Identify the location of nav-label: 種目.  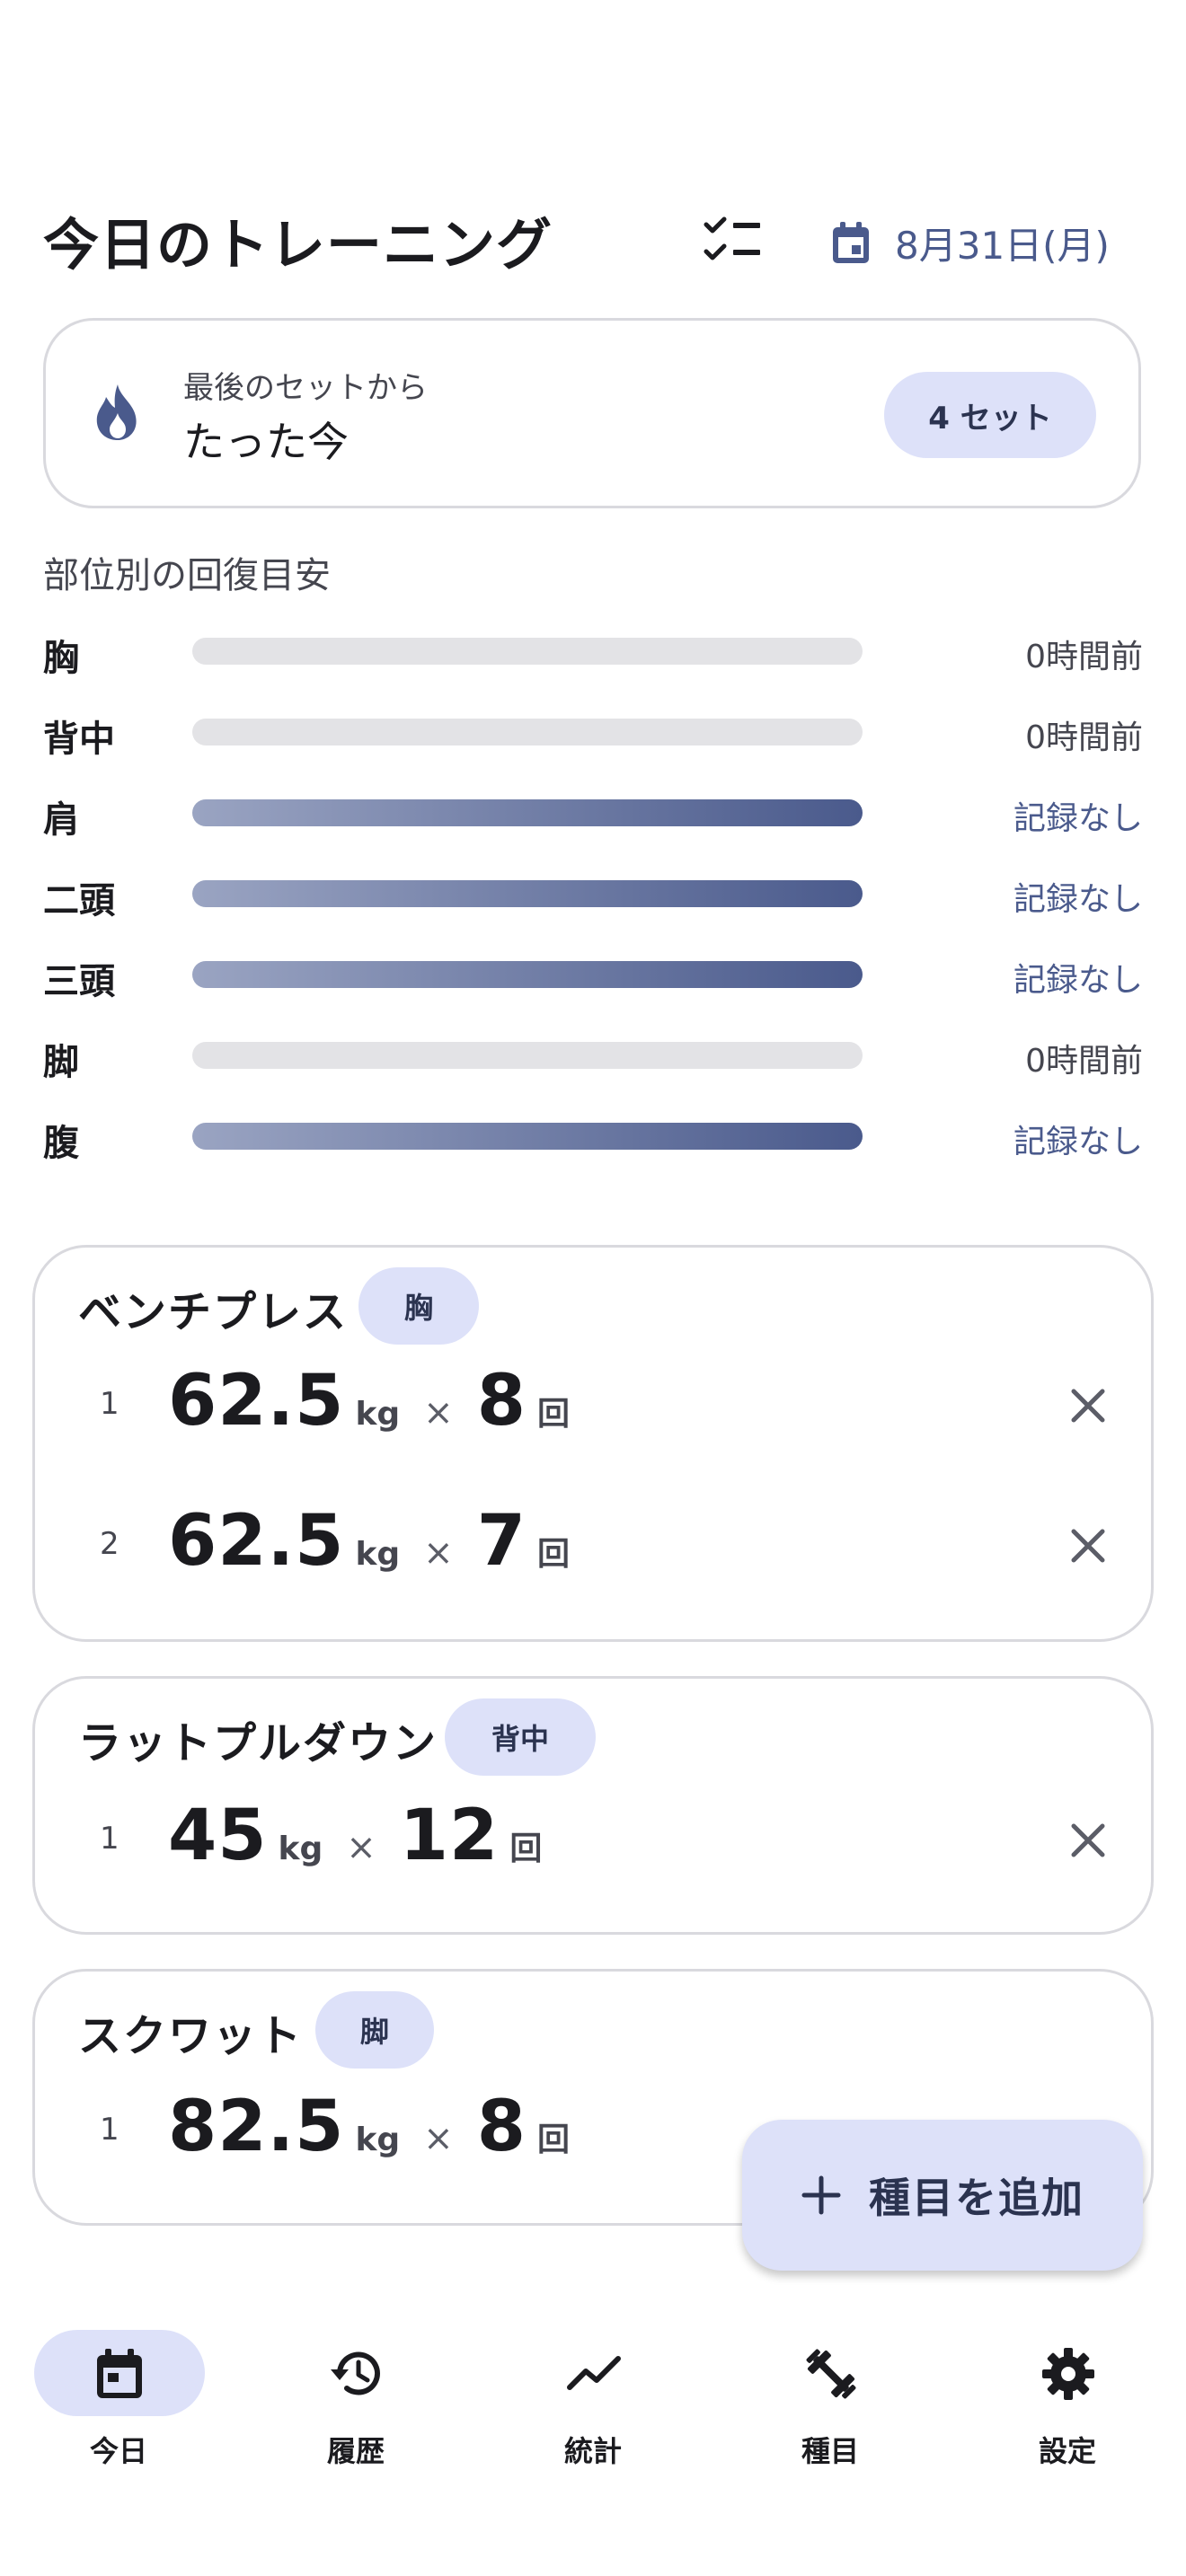
(830, 2451).